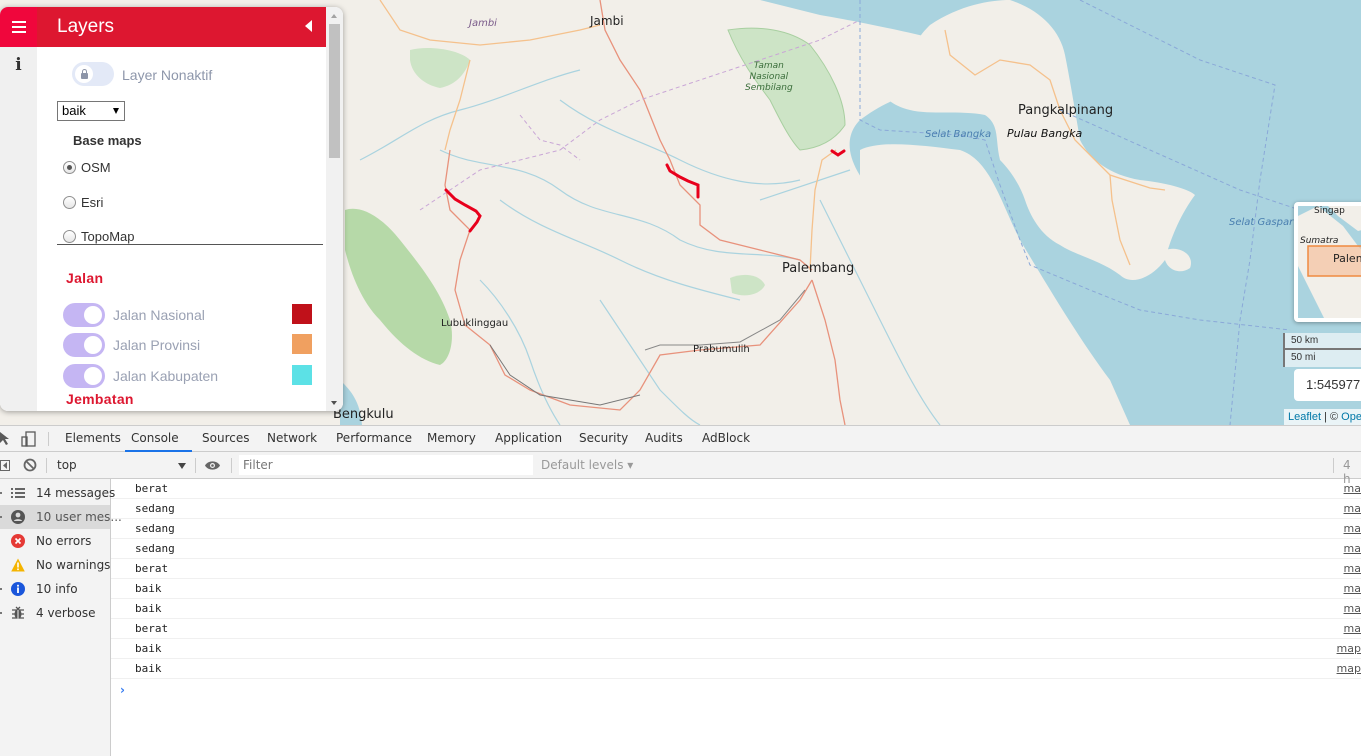 The height and width of the screenshot is (756, 1361). What do you see at coordinates (451, 439) in the screenshot?
I see `tab-memory: Memory` at bounding box center [451, 439].